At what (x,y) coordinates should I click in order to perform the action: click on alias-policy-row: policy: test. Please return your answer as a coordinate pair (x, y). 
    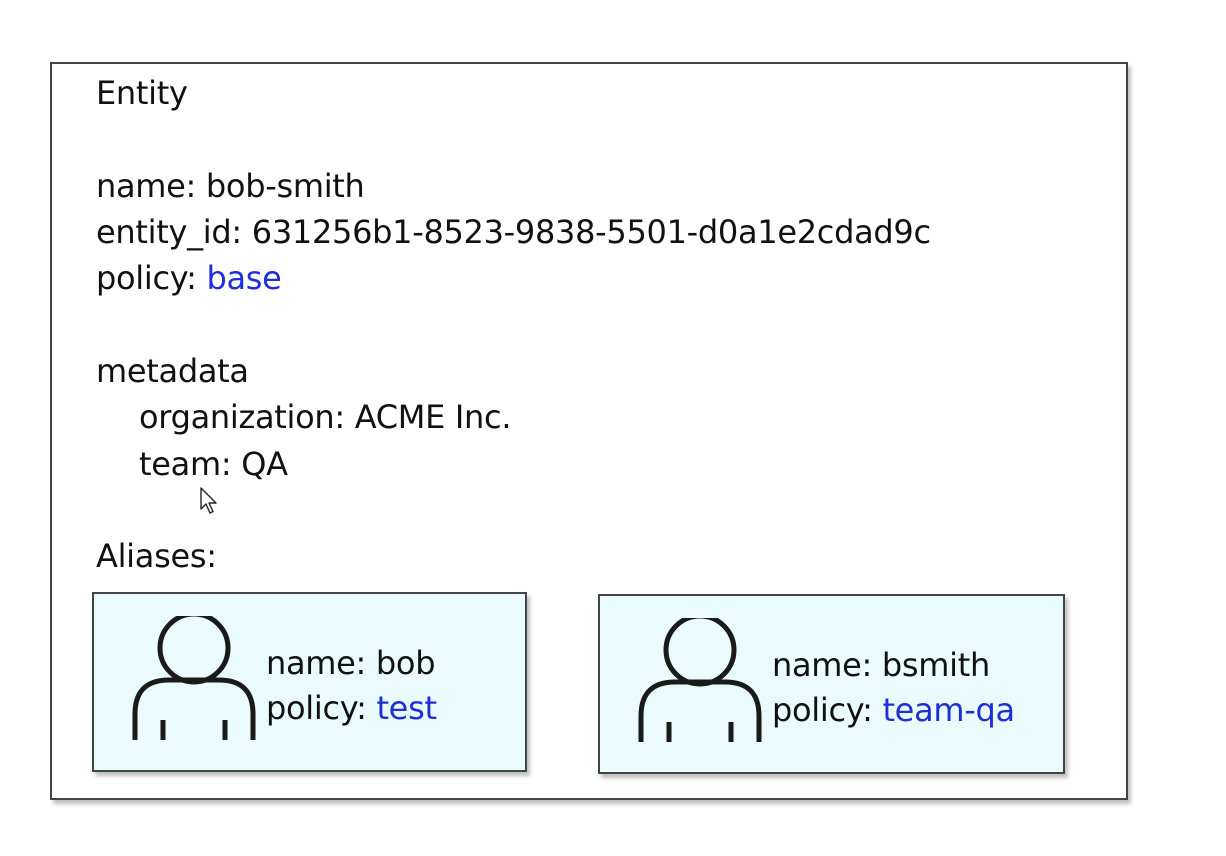
    Looking at the image, I should click on (351, 708).